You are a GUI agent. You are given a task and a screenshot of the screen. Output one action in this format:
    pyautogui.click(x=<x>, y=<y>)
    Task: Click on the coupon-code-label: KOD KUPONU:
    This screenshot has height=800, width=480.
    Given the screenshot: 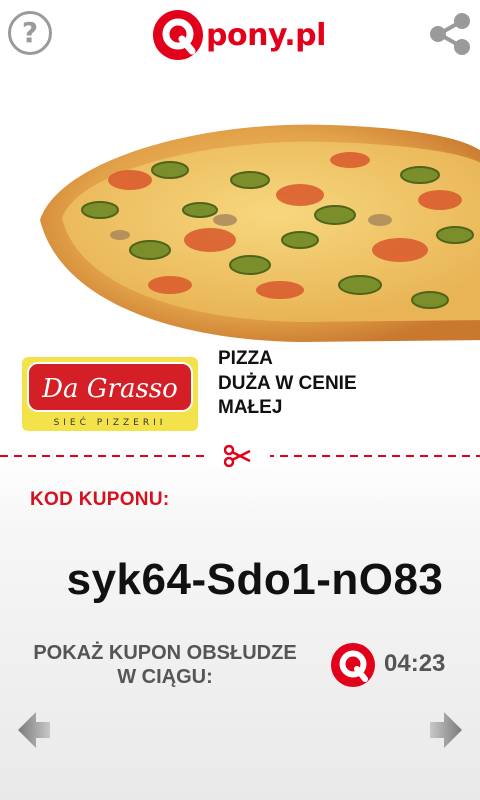 What is the action you would take?
    pyautogui.click(x=100, y=499)
    